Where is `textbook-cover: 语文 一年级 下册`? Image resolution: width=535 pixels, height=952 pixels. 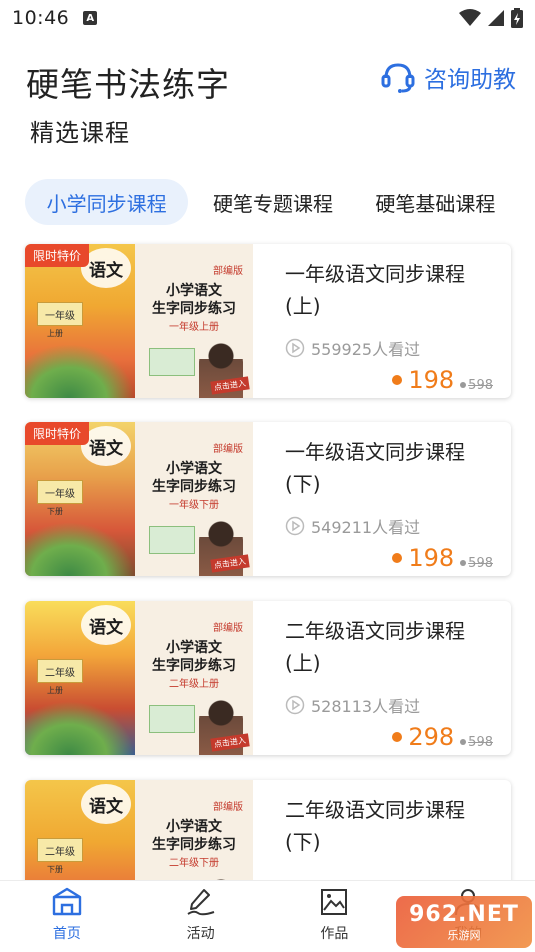
textbook-cover: 语文 一年级 下册 is located at coordinates (80, 499).